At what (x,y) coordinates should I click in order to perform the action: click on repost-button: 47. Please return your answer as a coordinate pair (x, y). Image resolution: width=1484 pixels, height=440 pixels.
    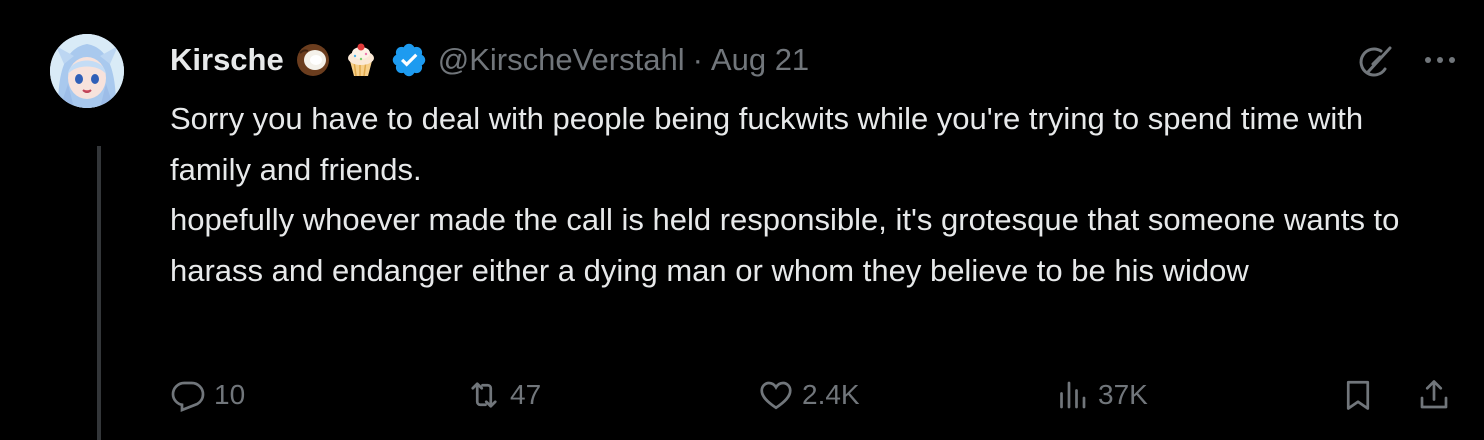
    Looking at the image, I should click on (503, 395).